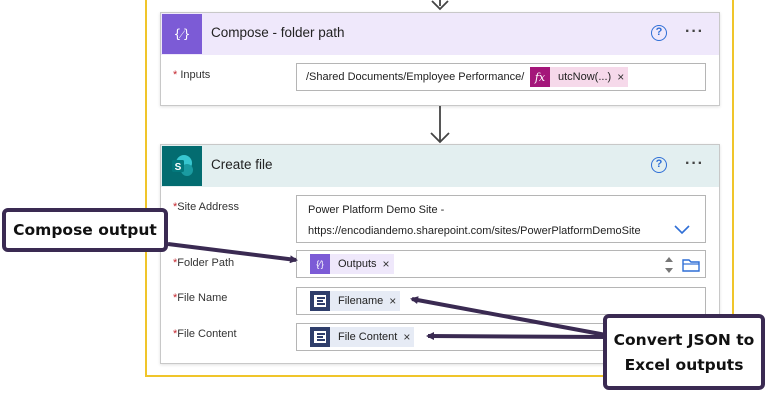  Describe the element at coordinates (242, 164) in the screenshot. I see `create-file-card-title: Create file` at that location.